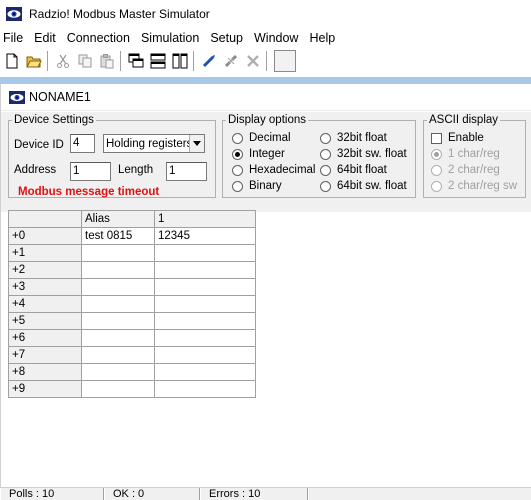 Image resolution: width=531 pixels, height=500 pixels. Describe the element at coordinates (46, 38) in the screenshot. I see `menu-edit: Edit` at that location.